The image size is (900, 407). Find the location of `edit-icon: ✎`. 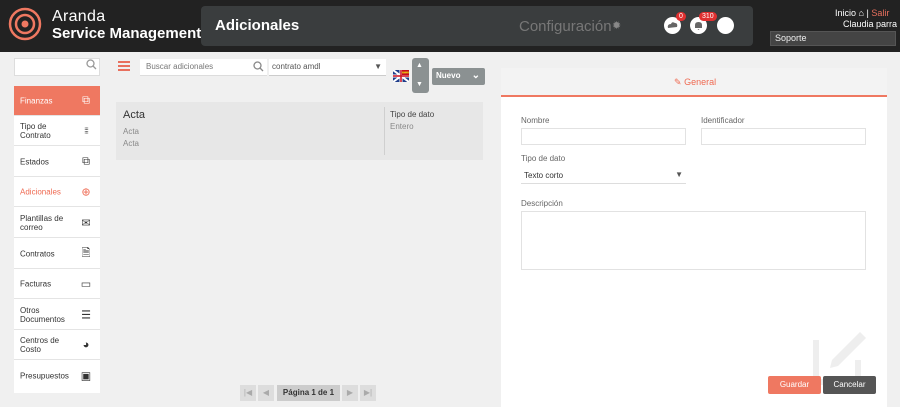

edit-icon: ✎ is located at coordinates (678, 82).